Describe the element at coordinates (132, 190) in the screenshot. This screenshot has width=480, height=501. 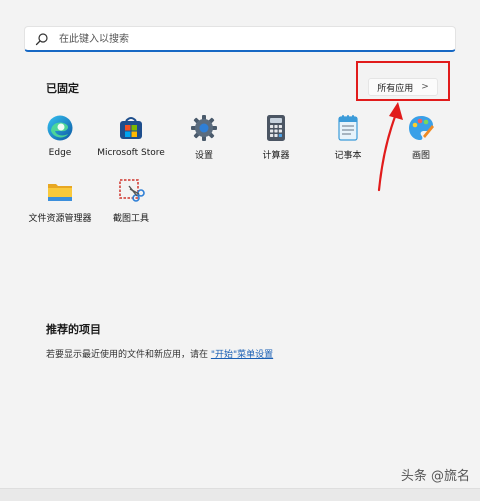
I see `snipping-tool-icon` at that location.